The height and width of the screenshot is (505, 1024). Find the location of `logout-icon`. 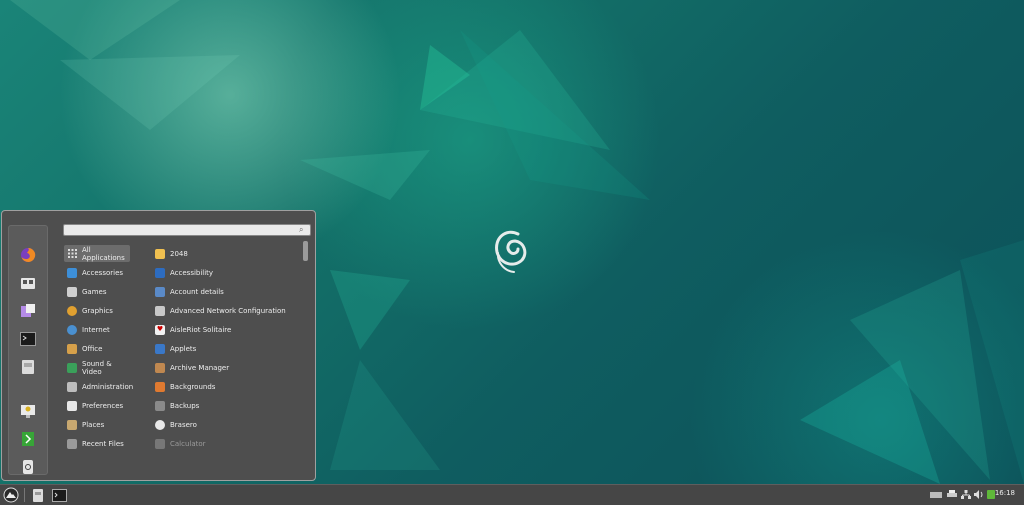

logout-icon is located at coordinates (28, 439).